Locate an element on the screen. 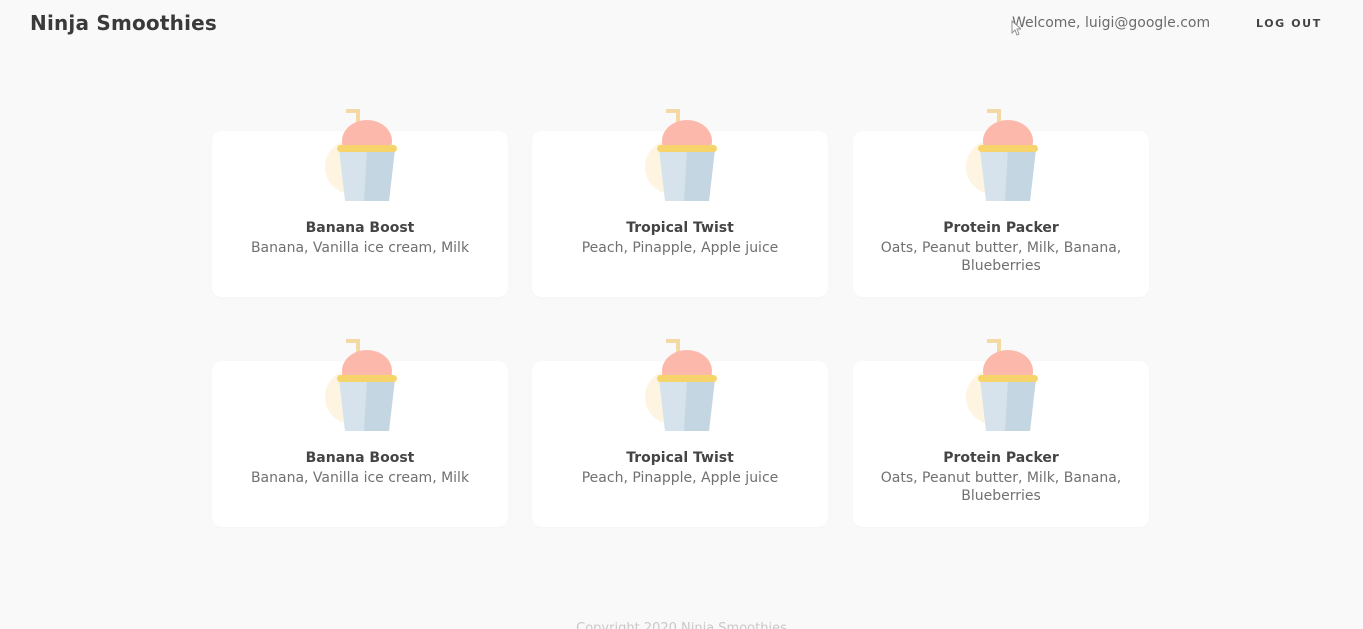 This screenshot has height=629, width=1363. footer-copyright: Copyright 2020 Ninja Smoothies is located at coordinates (681, 625).